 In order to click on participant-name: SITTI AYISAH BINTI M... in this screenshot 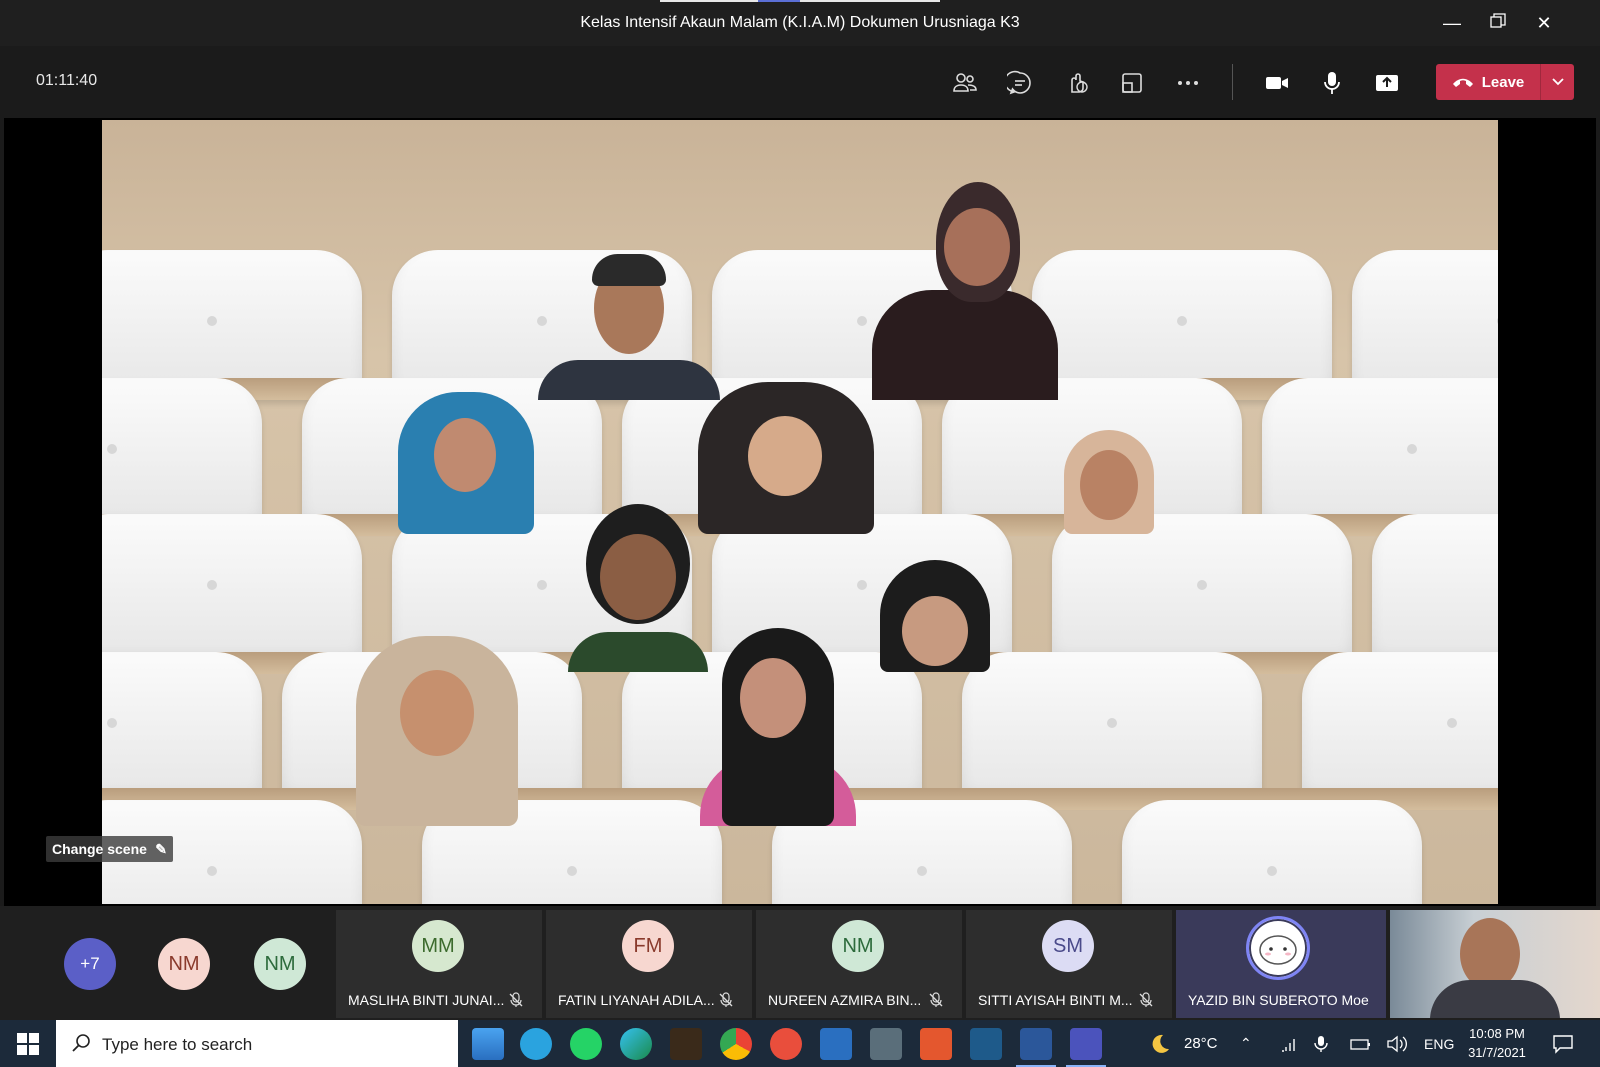, I will do `click(1055, 1000)`.